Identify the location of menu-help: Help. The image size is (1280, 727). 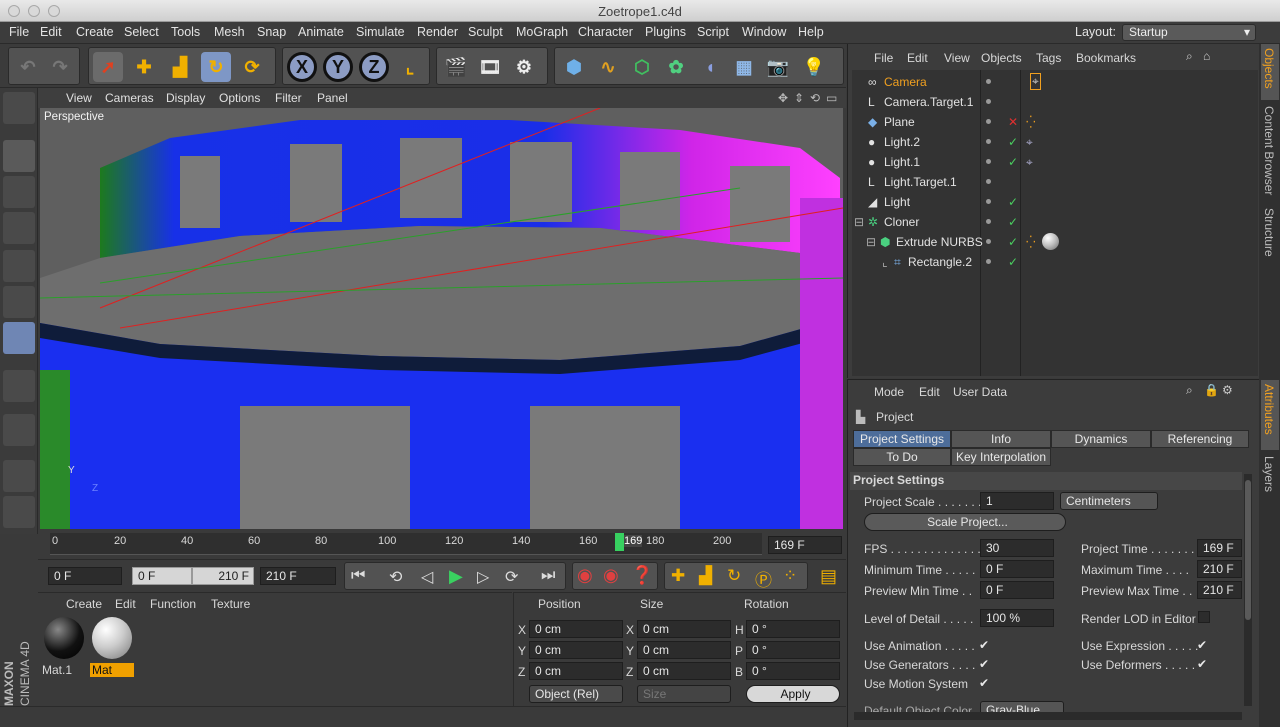
(811, 32).